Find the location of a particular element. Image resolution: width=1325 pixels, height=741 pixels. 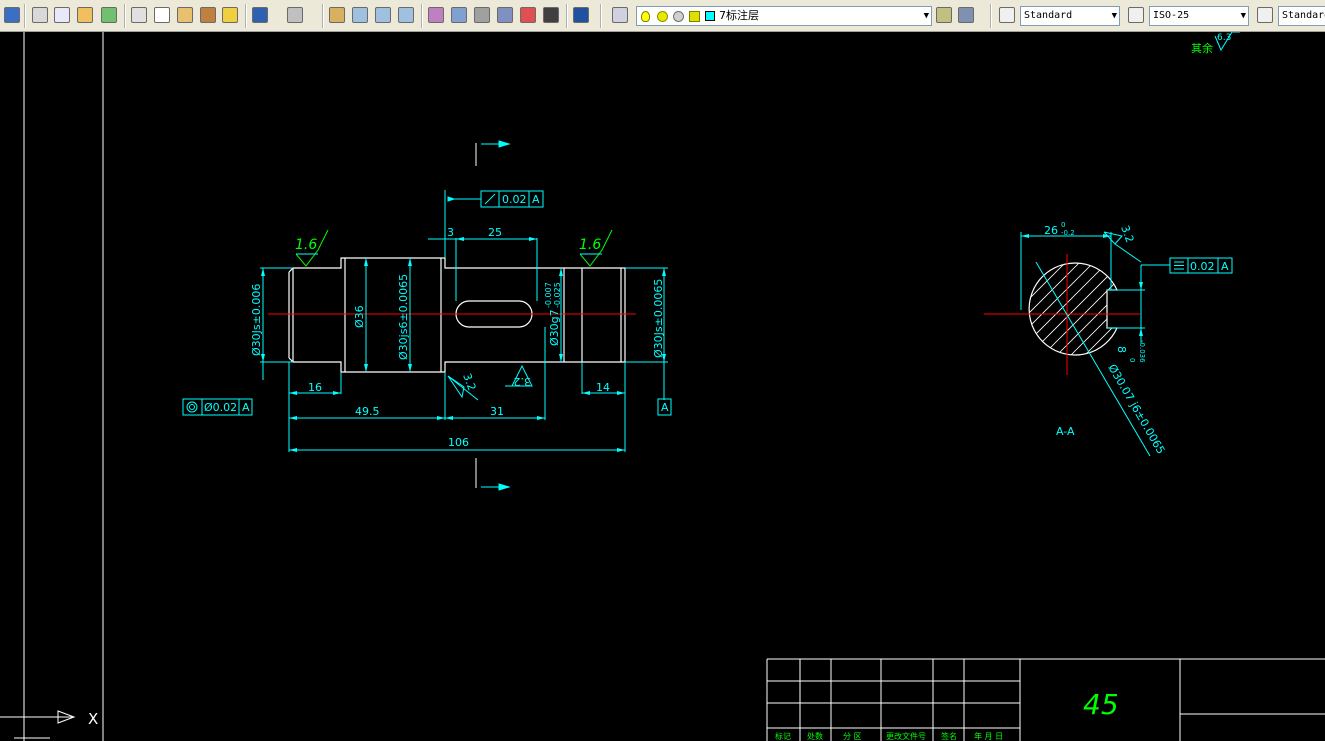

undo-icon is located at coordinates (260, 15).